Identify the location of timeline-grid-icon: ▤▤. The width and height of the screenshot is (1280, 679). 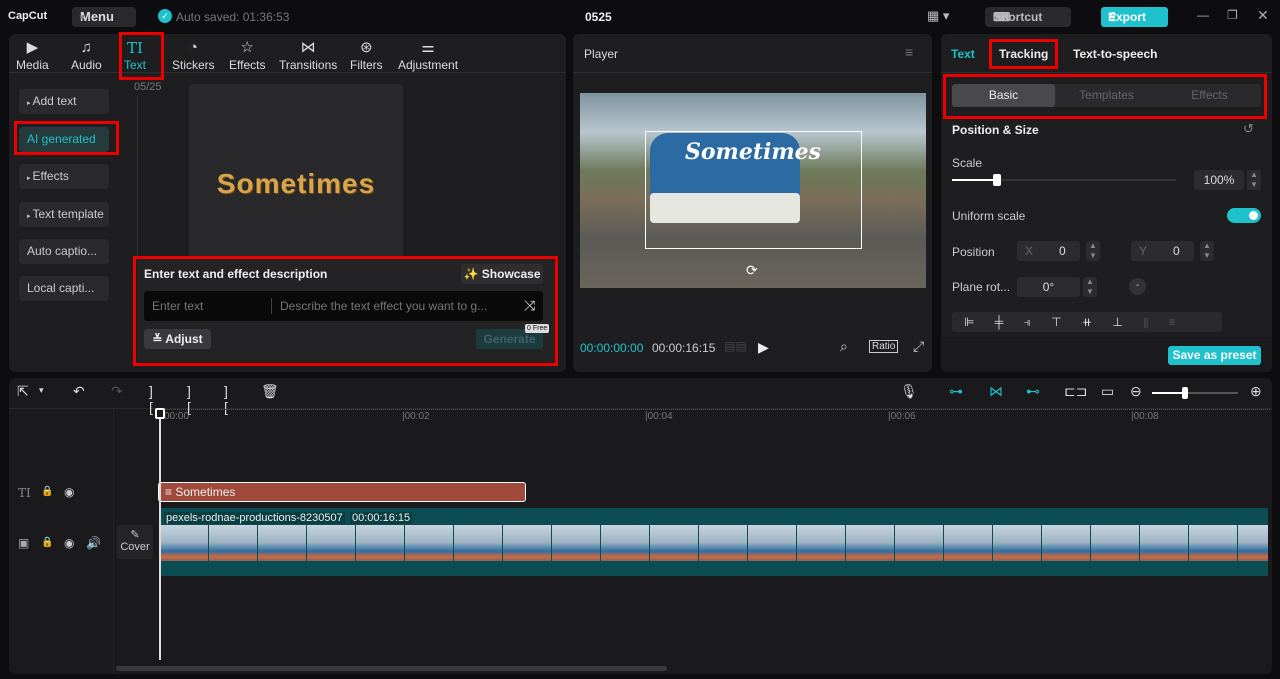
(735, 346).